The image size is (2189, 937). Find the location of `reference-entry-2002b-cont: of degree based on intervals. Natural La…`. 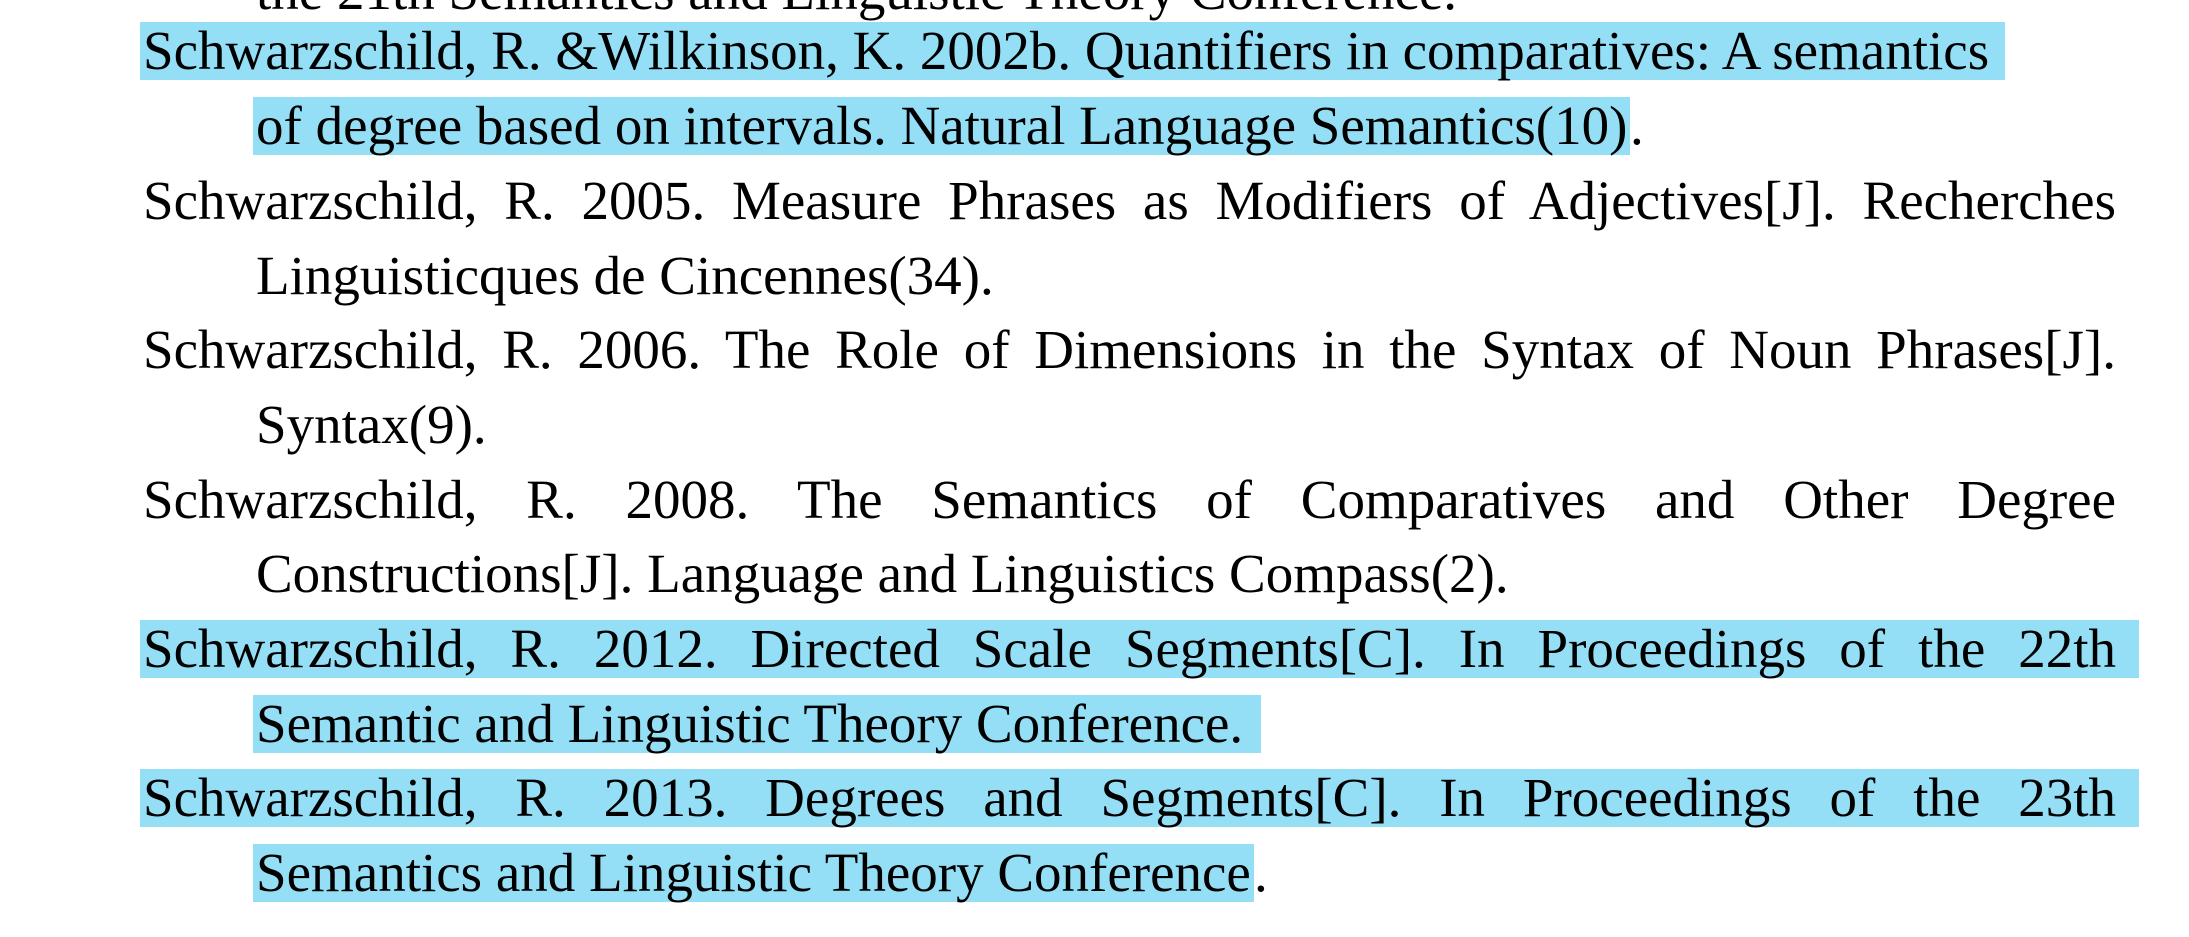

reference-entry-2002b-cont: of degree based on intervals. Natural La… is located at coordinates (1094, 134).